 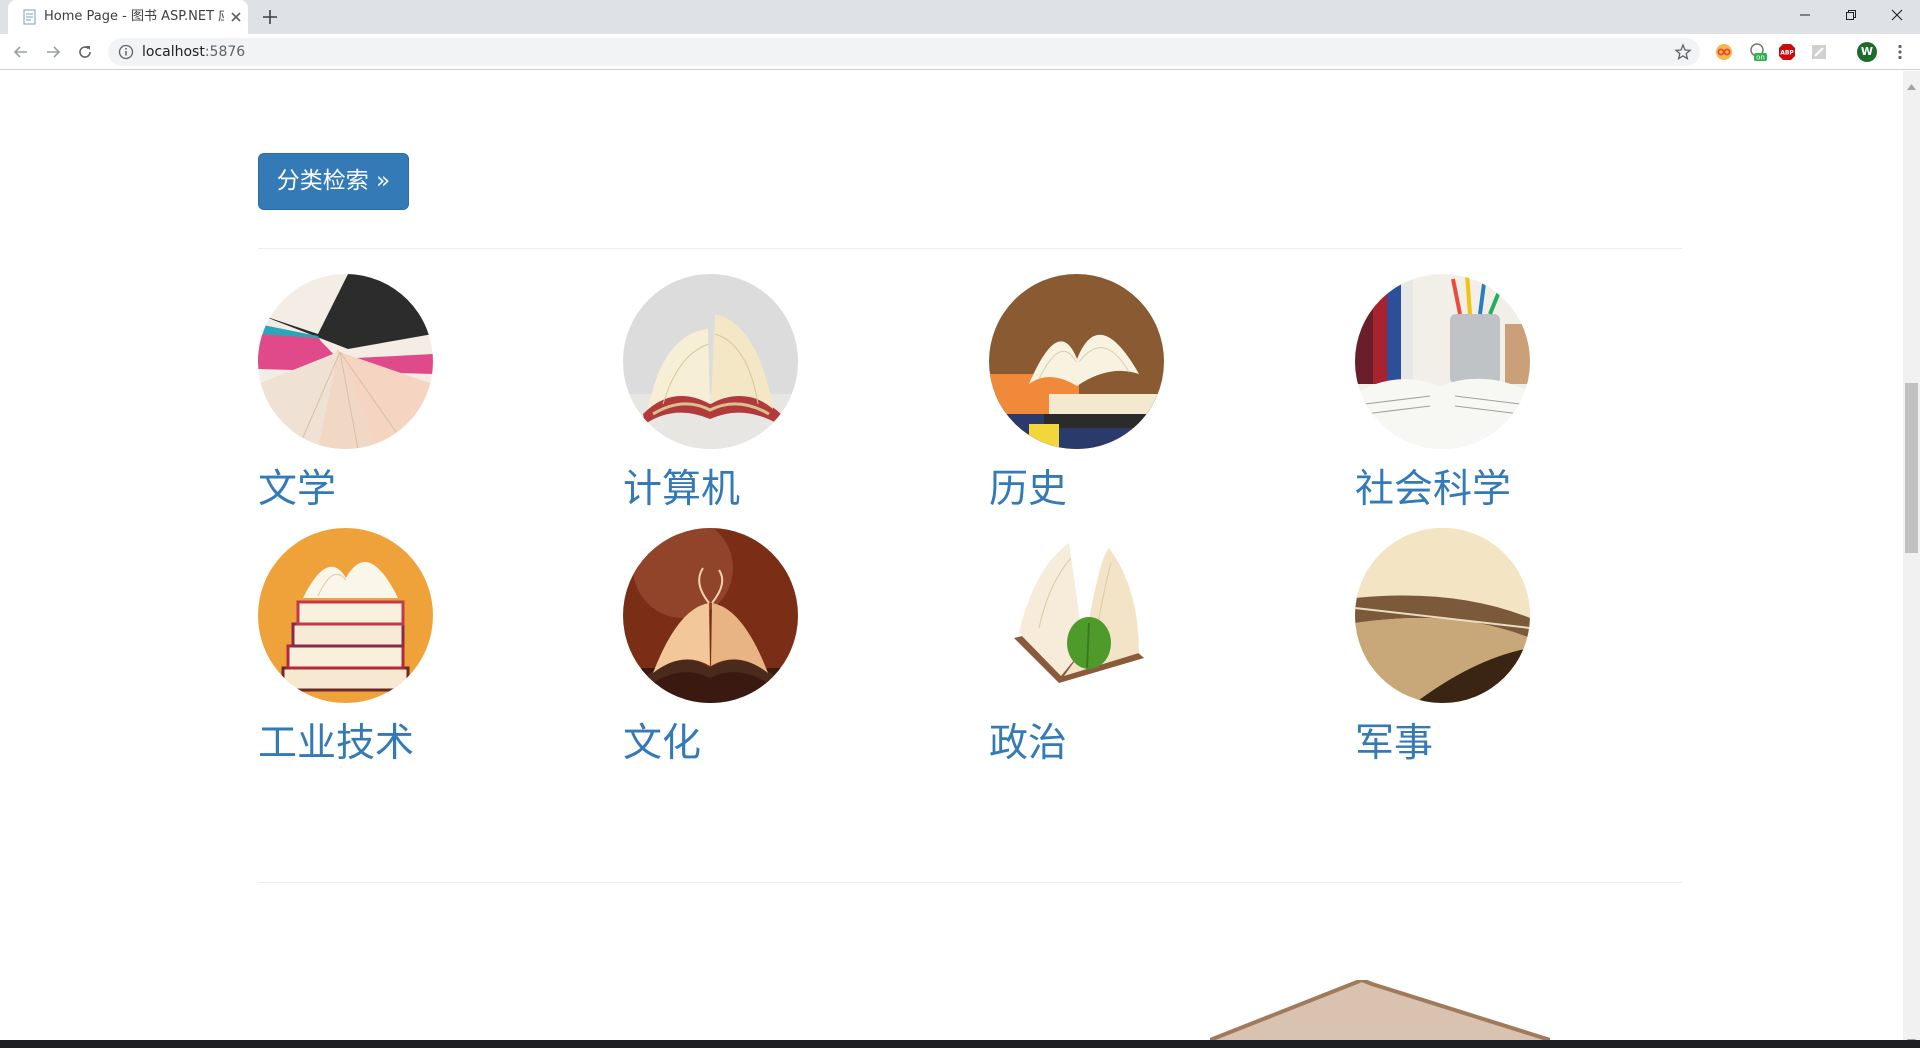 I want to click on category-item: 文化, so click(x=723, y=648).